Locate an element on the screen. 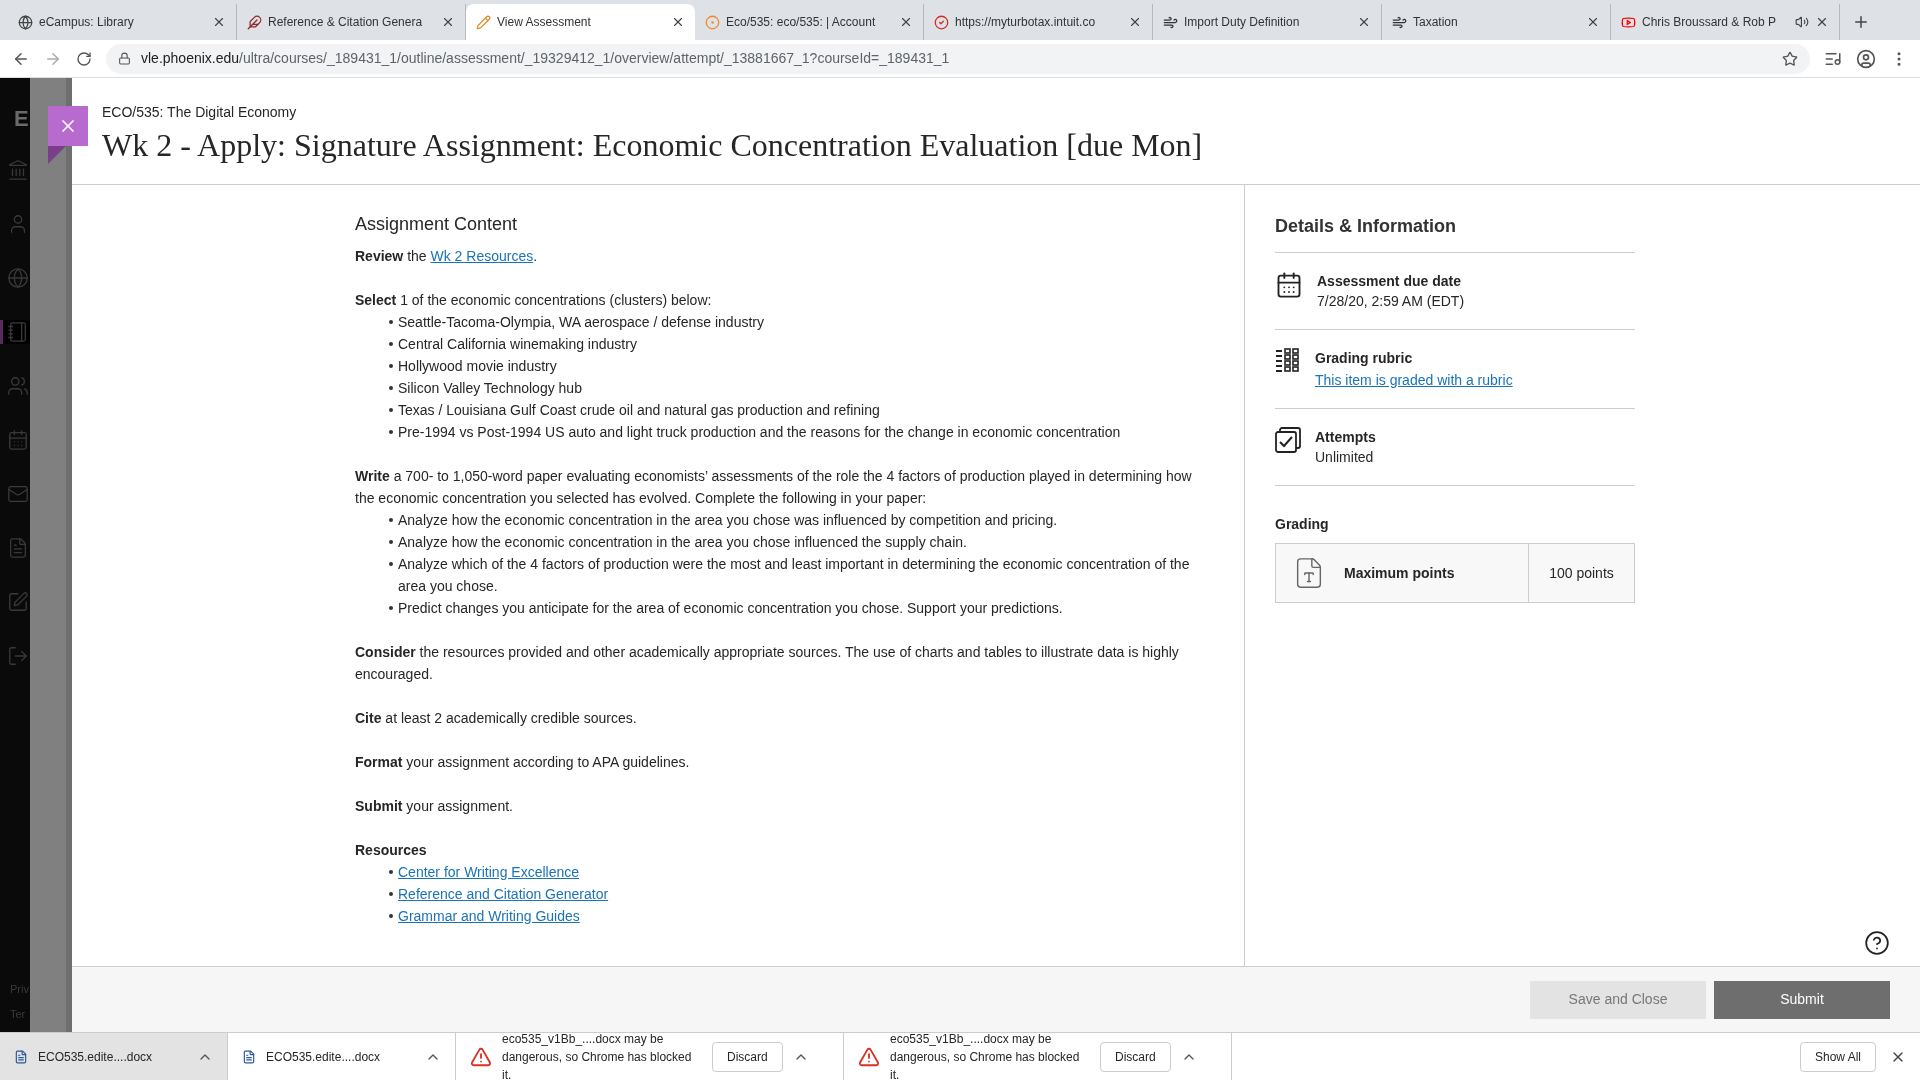  instruction-text: Format your assignment according to APA guidelines. is located at coordinates (523, 762).